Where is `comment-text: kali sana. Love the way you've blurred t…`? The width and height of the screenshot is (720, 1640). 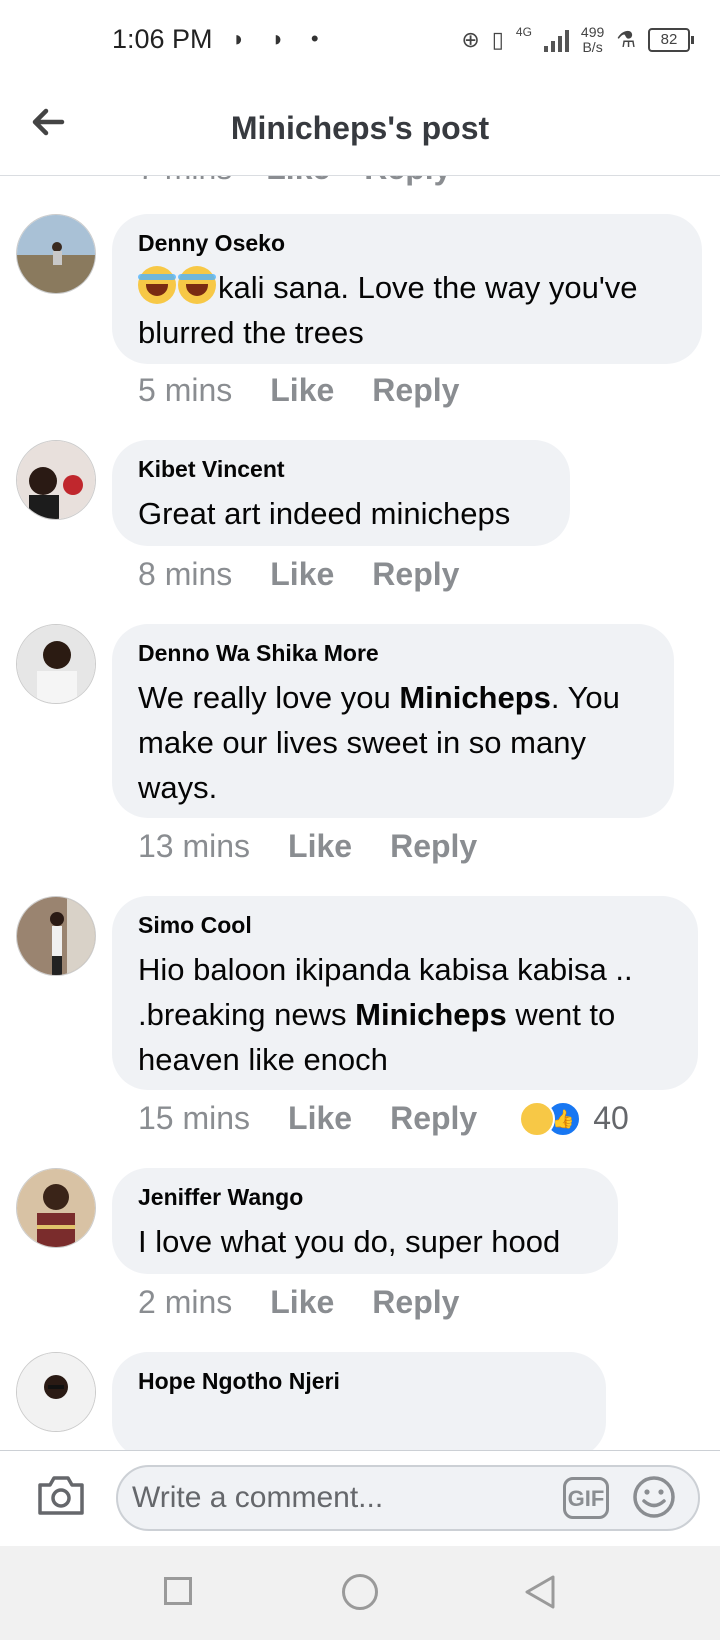 comment-text: kali sana. Love the way you've blurred t… is located at coordinates (407, 310).